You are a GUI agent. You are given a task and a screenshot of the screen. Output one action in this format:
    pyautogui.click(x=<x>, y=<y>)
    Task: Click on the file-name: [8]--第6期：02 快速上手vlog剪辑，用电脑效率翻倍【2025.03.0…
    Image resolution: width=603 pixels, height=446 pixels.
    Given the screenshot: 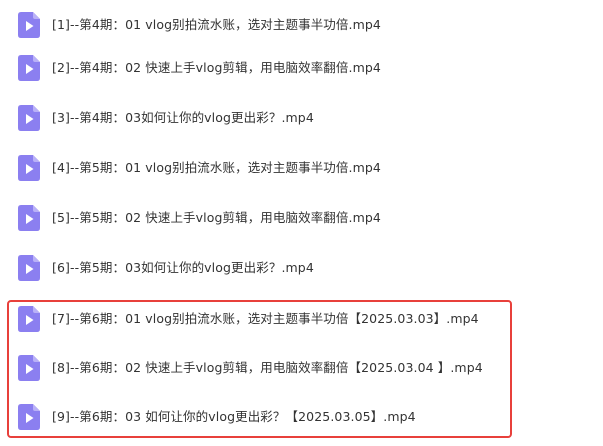 What is the action you would take?
    pyautogui.click(x=267, y=367)
    